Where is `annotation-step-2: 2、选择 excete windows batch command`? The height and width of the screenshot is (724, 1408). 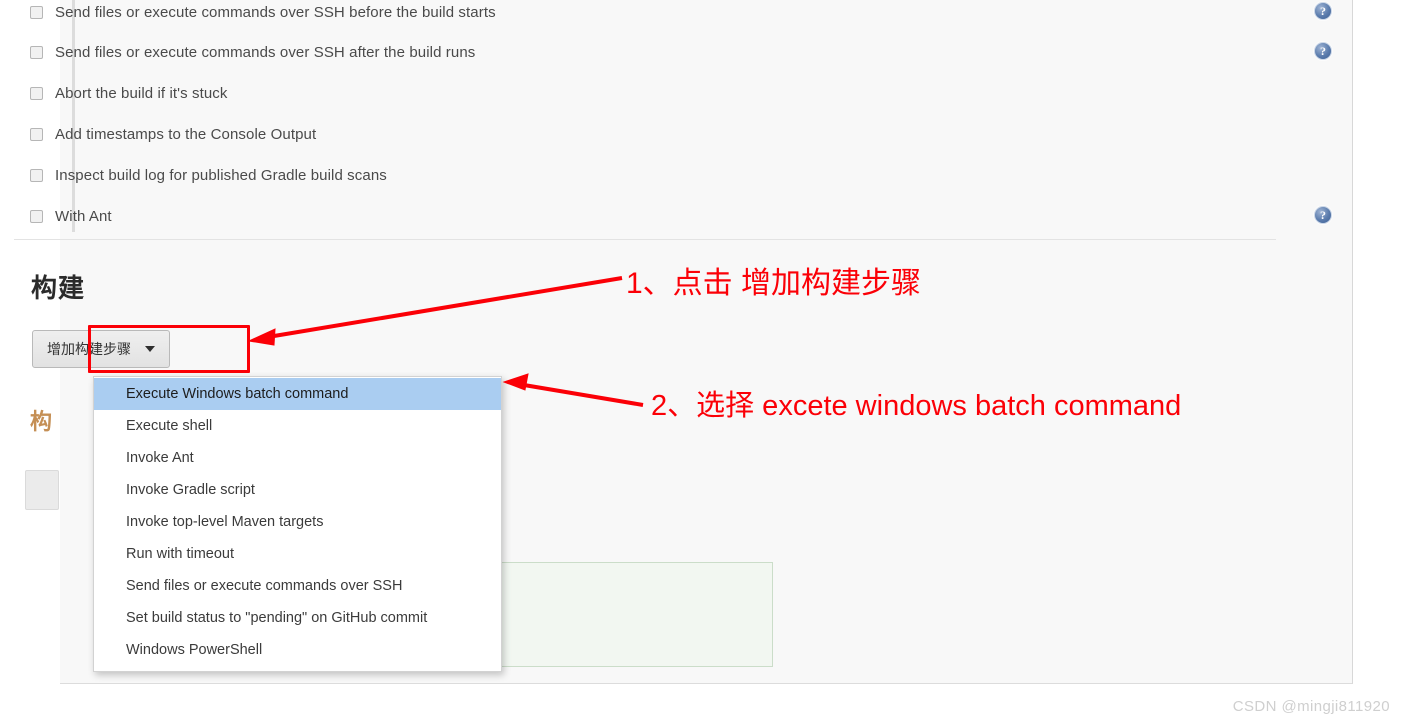 annotation-step-2: 2、选择 excete windows batch command is located at coordinates (916, 406).